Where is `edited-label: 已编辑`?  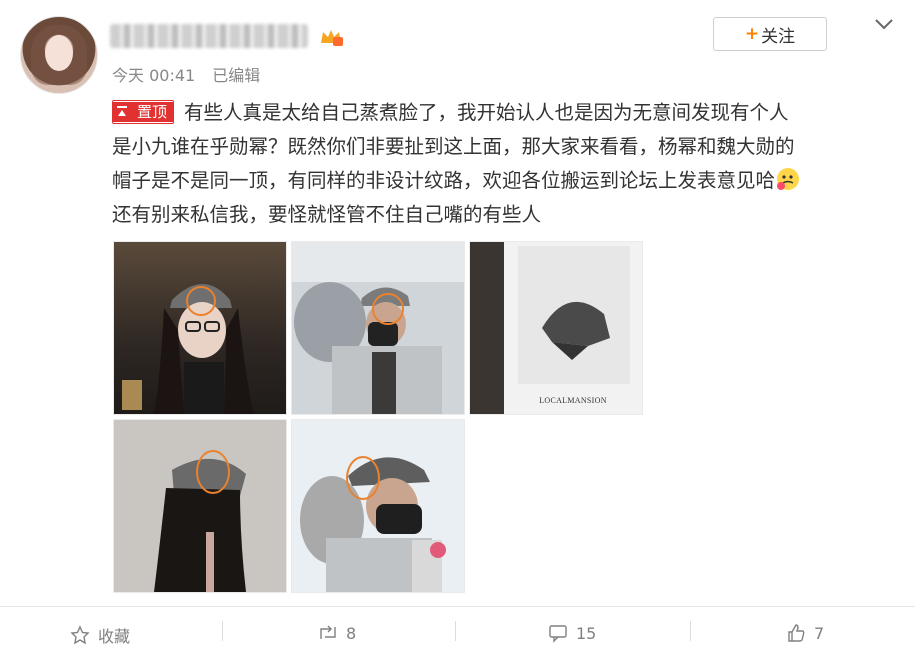
edited-label: 已编辑 is located at coordinates (236, 75).